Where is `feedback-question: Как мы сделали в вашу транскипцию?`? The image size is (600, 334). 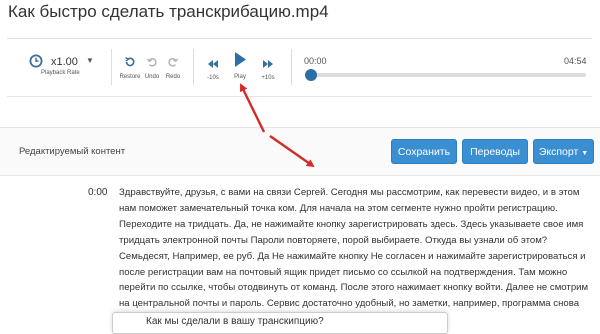
feedback-question: Как мы сделали в вашу транскипцию? is located at coordinates (235, 321).